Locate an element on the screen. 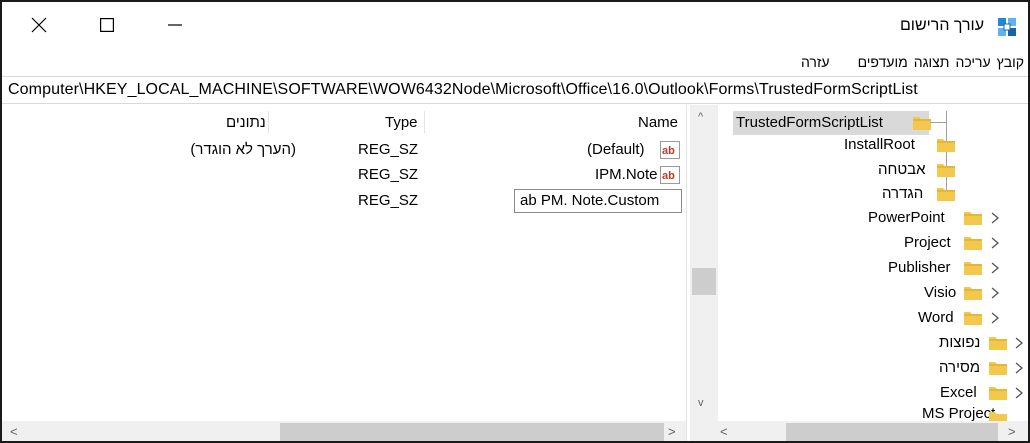 The image size is (1030, 443). tree-horizontal-scrollbar: < > is located at coordinates (859, 431).